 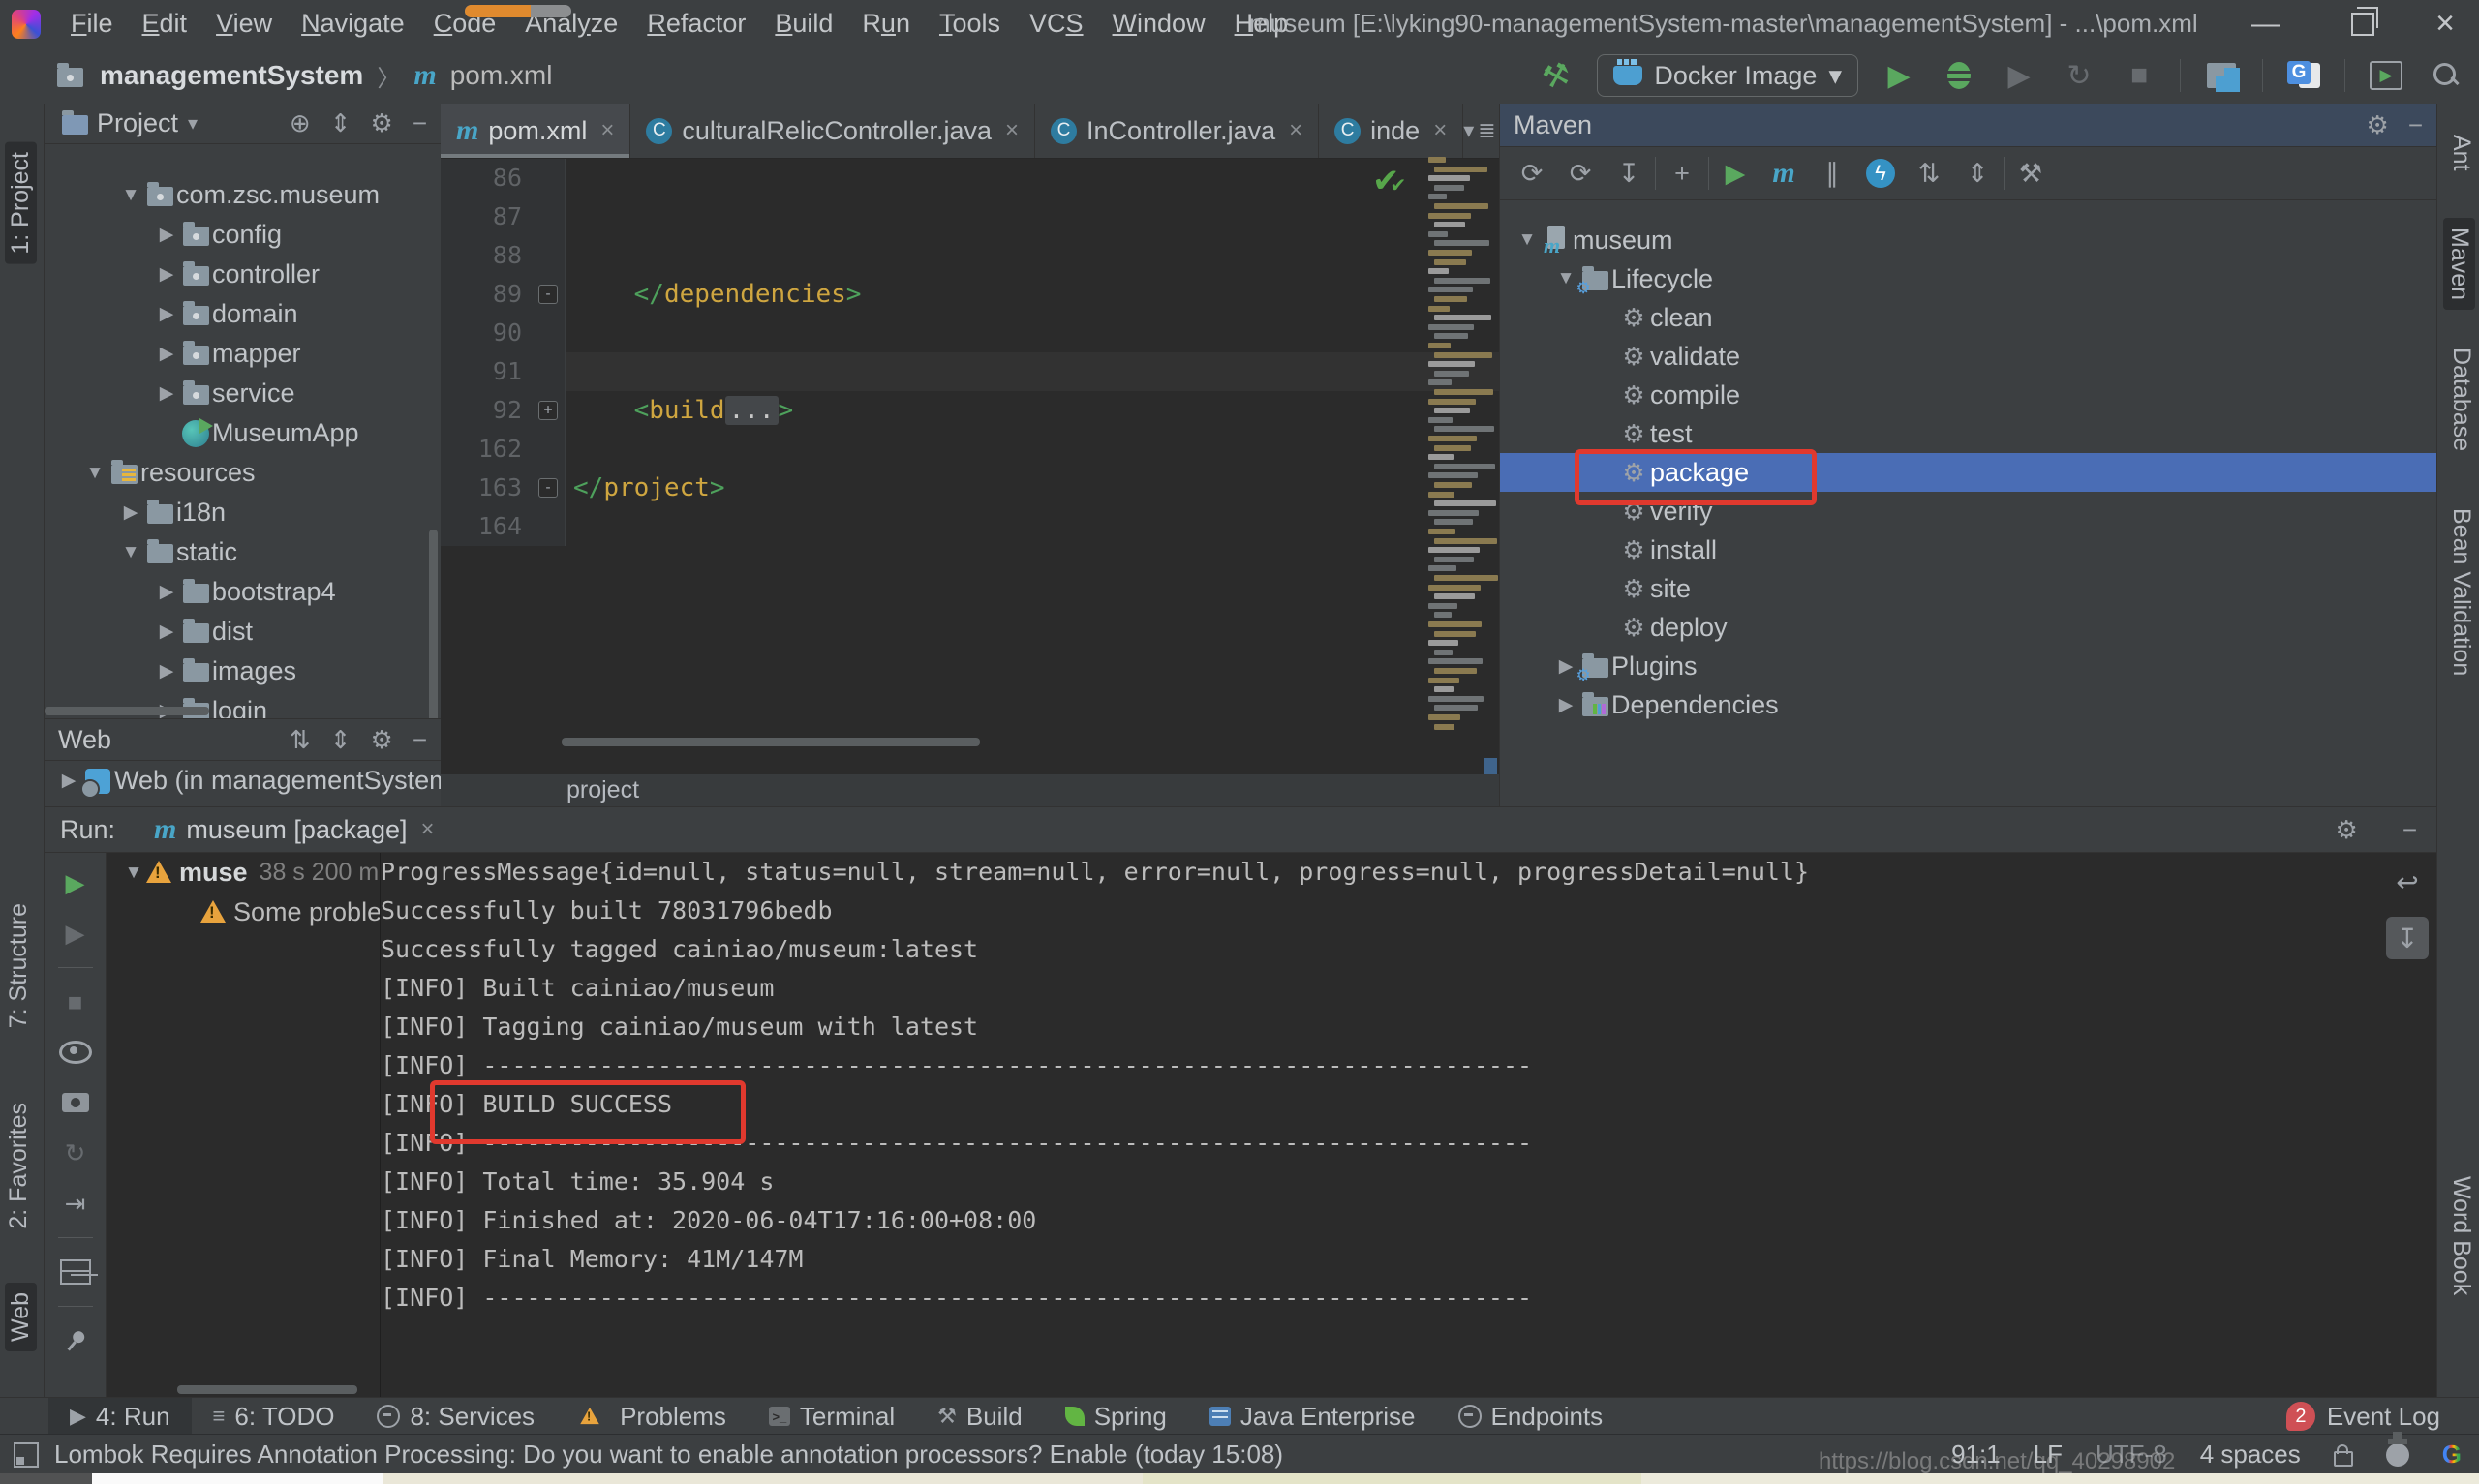 I want to click on offline-mode-icon: ϟ, so click(x=1880, y=173).